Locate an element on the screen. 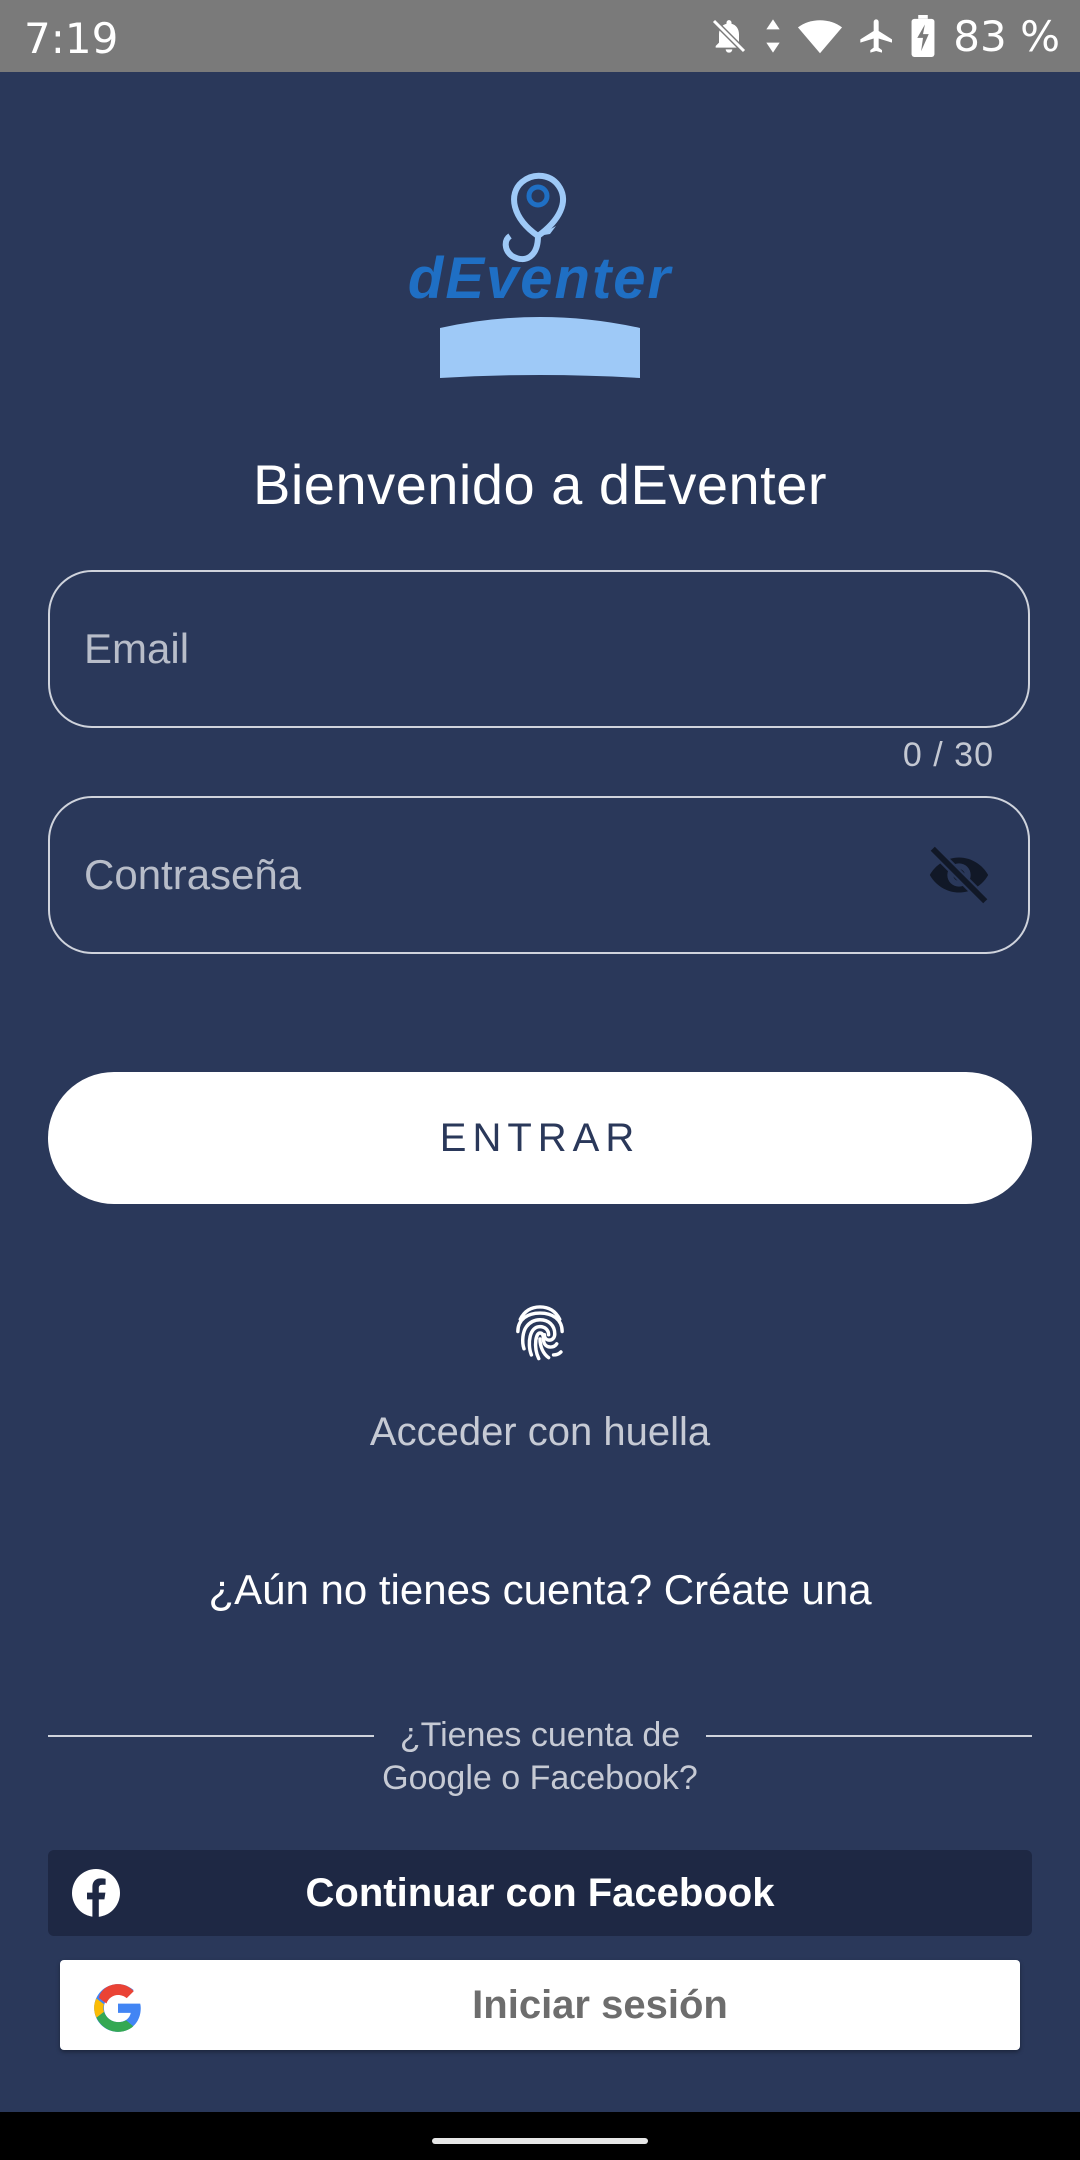 The image size is (1080, 2160). status-bar: 7:19 83 % is located at coordinates (540, 36).